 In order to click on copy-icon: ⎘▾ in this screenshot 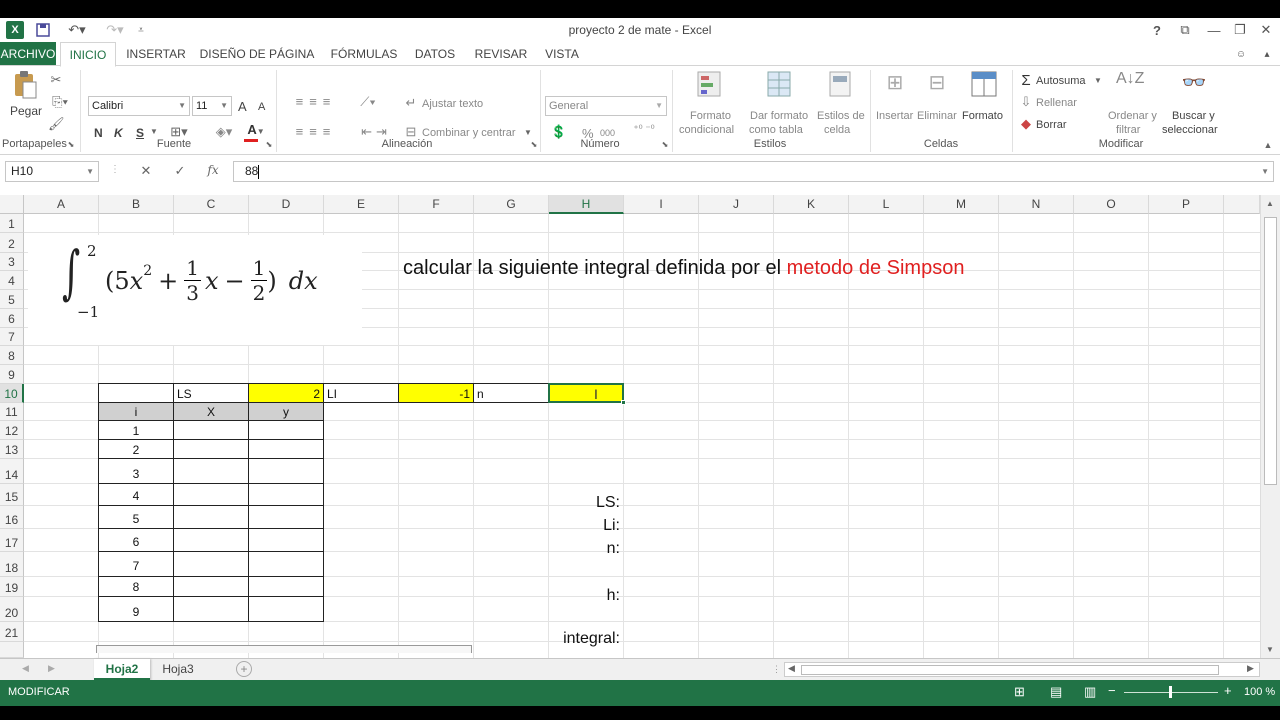, I will do `click(60, 102)`.